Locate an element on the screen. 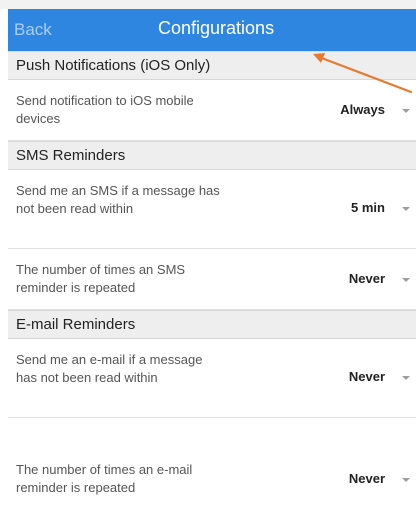 This screenshot has height=508, width=416. section-title: SMS Reminders is located at coordinates (71, 155).